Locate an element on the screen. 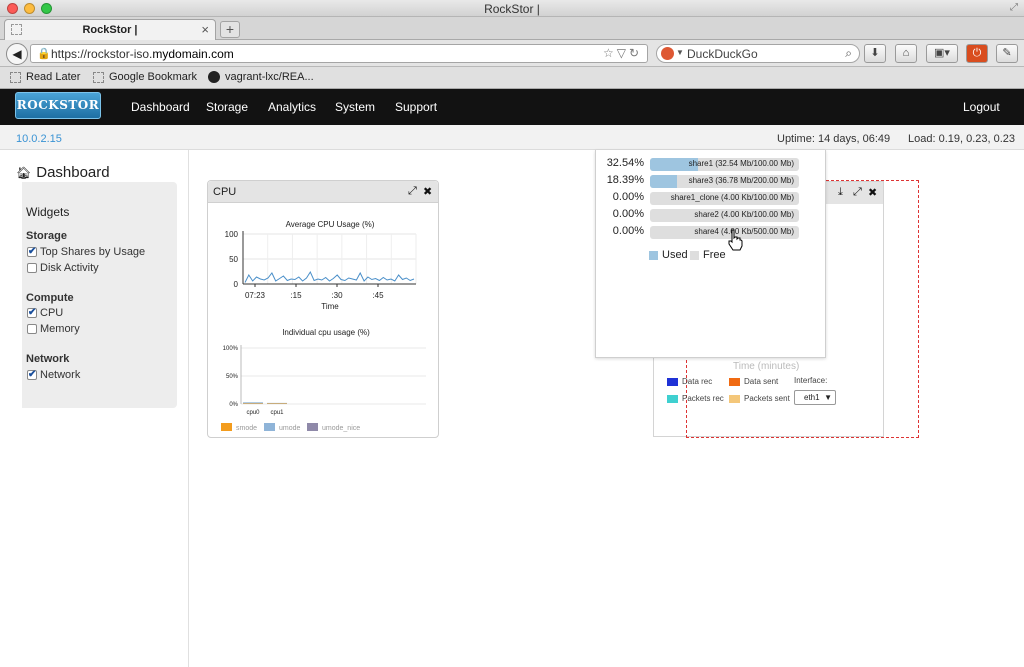 The image size is (1024, 667). notes-icon: ✎ is located at coordinates (1007, 53).